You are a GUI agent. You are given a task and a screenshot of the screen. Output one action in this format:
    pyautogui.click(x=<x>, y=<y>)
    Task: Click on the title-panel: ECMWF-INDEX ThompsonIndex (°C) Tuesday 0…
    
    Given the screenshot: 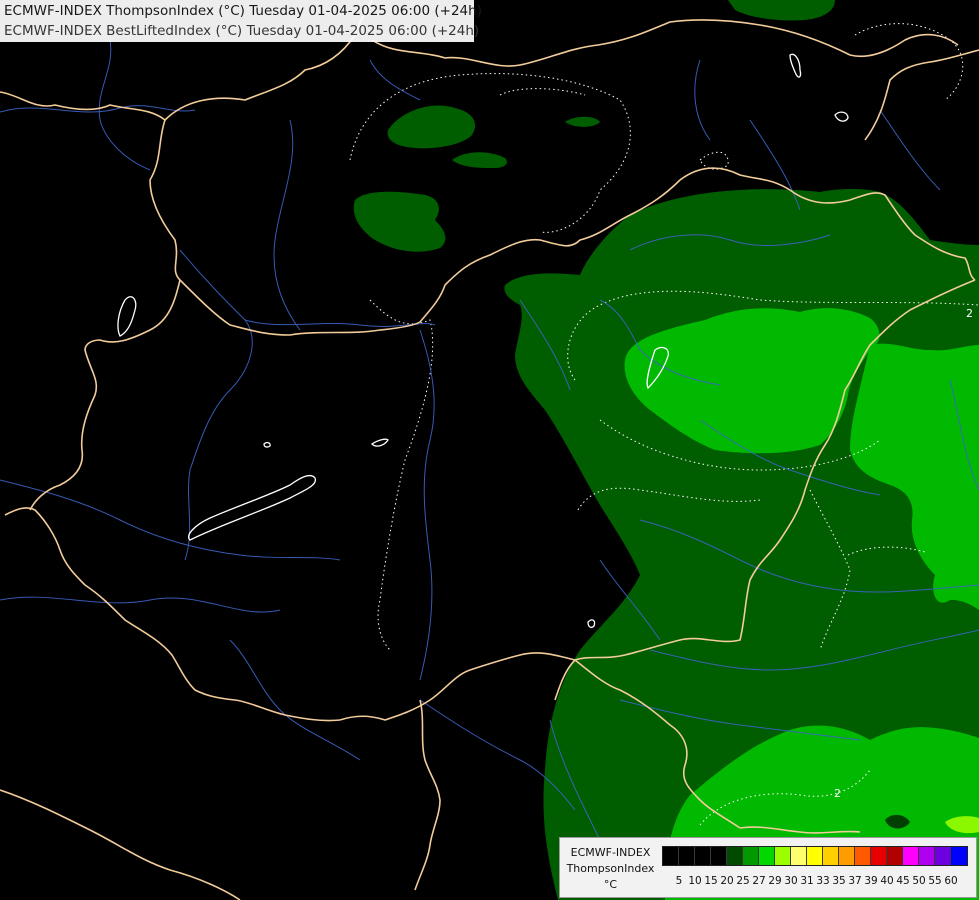 What is the action you would take?
    pyautogui.click(x=241, y=21)
    